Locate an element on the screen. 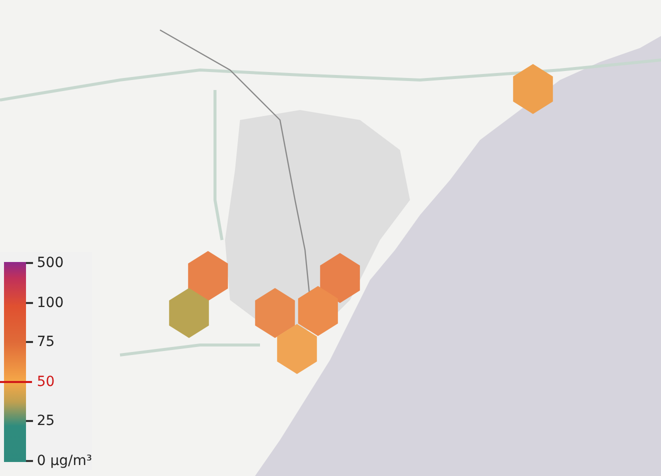 The width and height of the screenshot is (661, 476). scale-label: 50 is located at coordinates (45, 382).